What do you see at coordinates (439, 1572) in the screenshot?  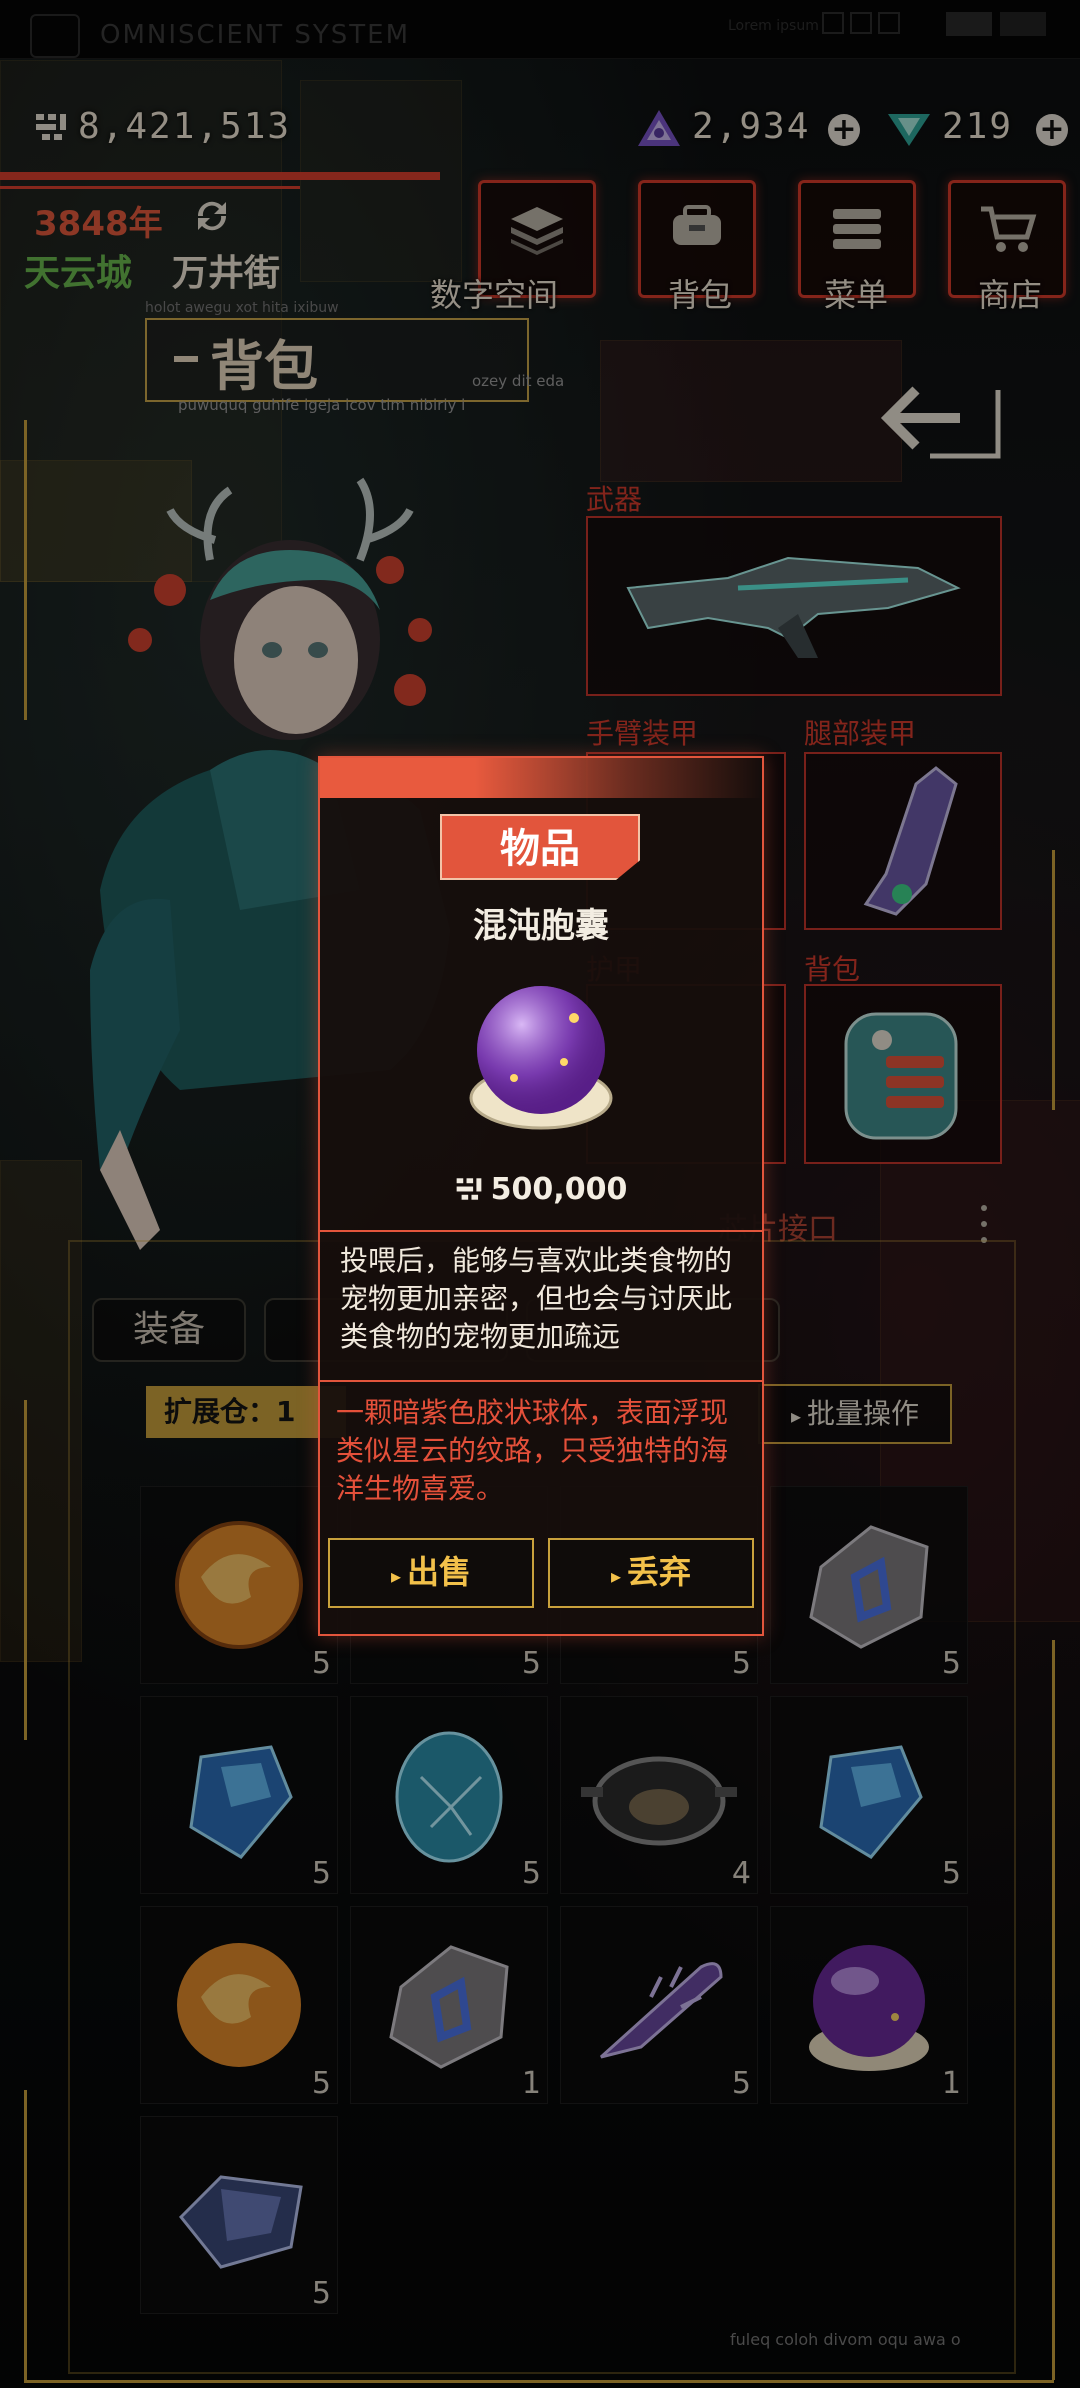 I see `sell-label: 出售` at bounding box center [439, 1572].